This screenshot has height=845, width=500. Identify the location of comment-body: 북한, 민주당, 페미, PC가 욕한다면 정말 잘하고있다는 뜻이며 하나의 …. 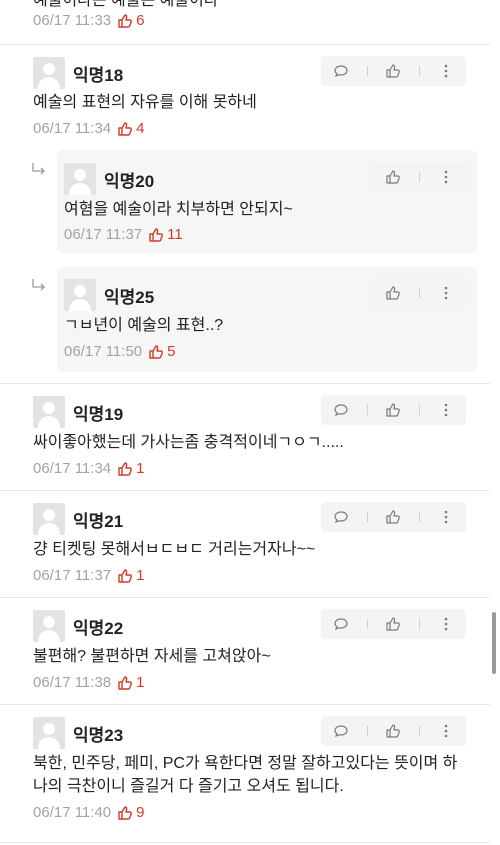
(245, 775).